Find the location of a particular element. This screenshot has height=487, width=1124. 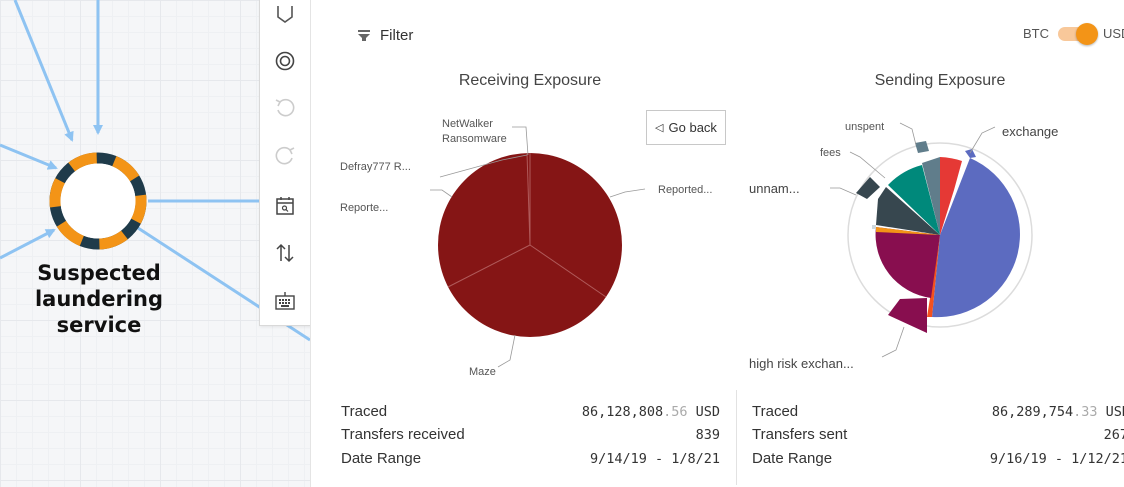

traced-value: 86,289,754.33 USD is located at coordinates (1058, 412).